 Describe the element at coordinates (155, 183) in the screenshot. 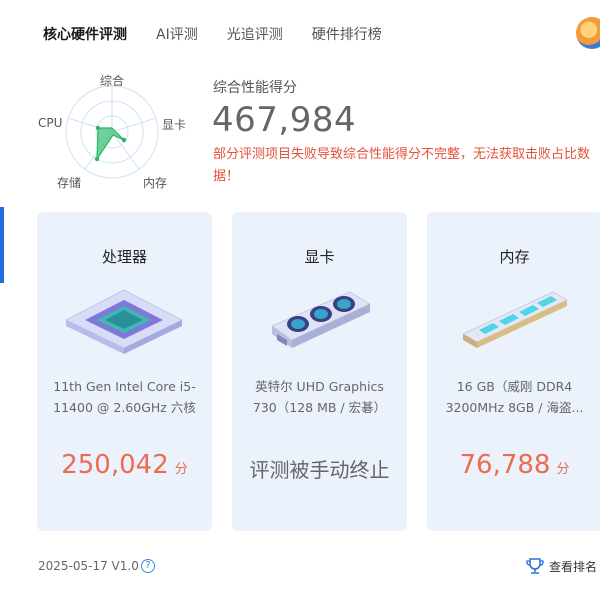

I see `radar-label-memory: 内存` at that location.